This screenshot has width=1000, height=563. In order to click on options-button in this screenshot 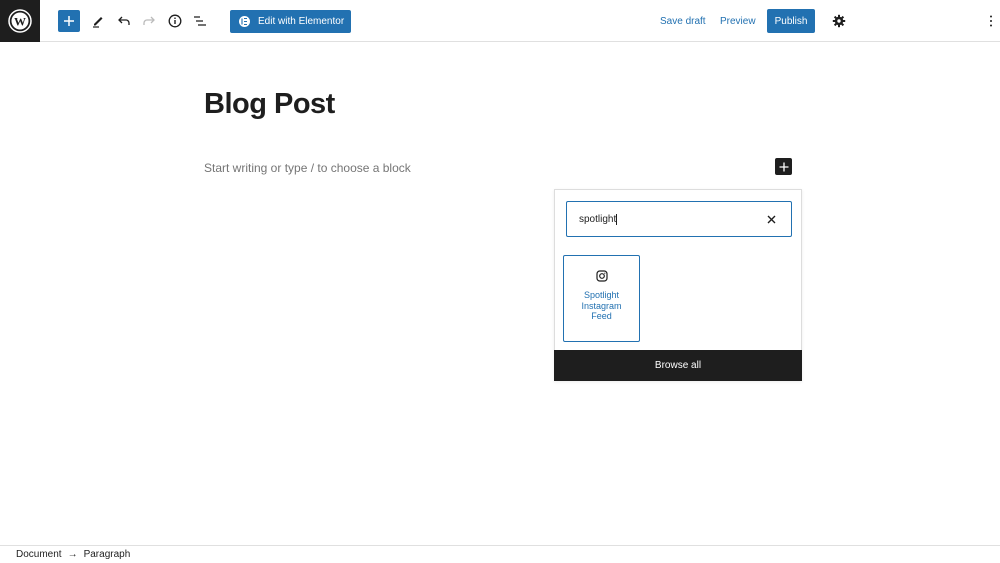, I will do `click(990, 21)`.